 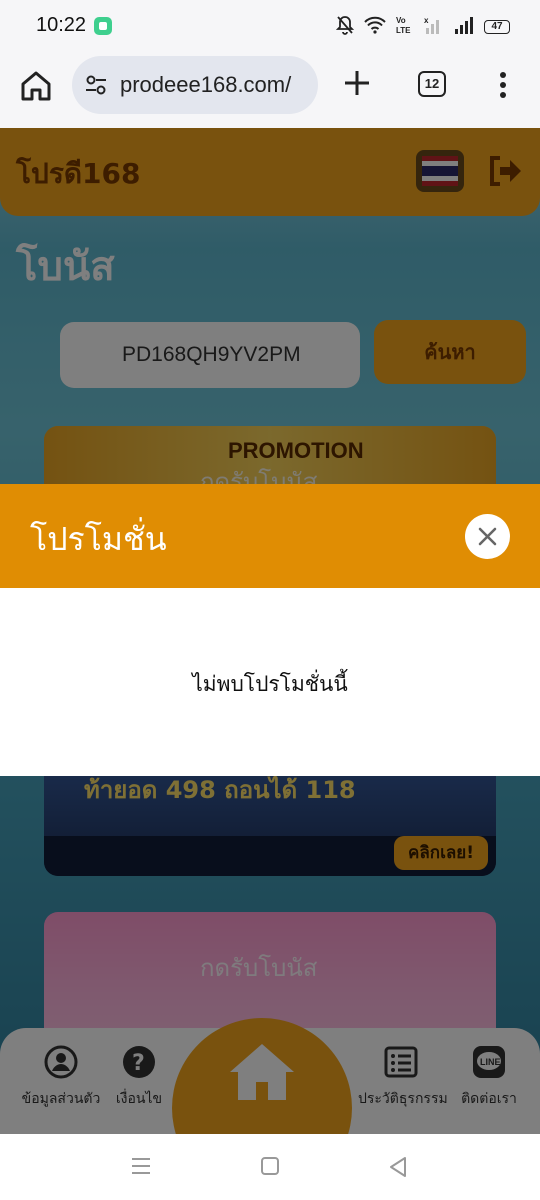 What do you see at coordinates (432, 84) in the screenshot?
I see `tab-switcher: 12` at bounding box center [432, 84].